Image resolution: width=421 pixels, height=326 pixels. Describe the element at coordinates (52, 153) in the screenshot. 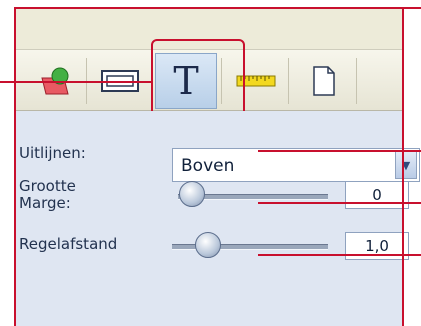

I see `align-label: Uitlijnen:` at that location.